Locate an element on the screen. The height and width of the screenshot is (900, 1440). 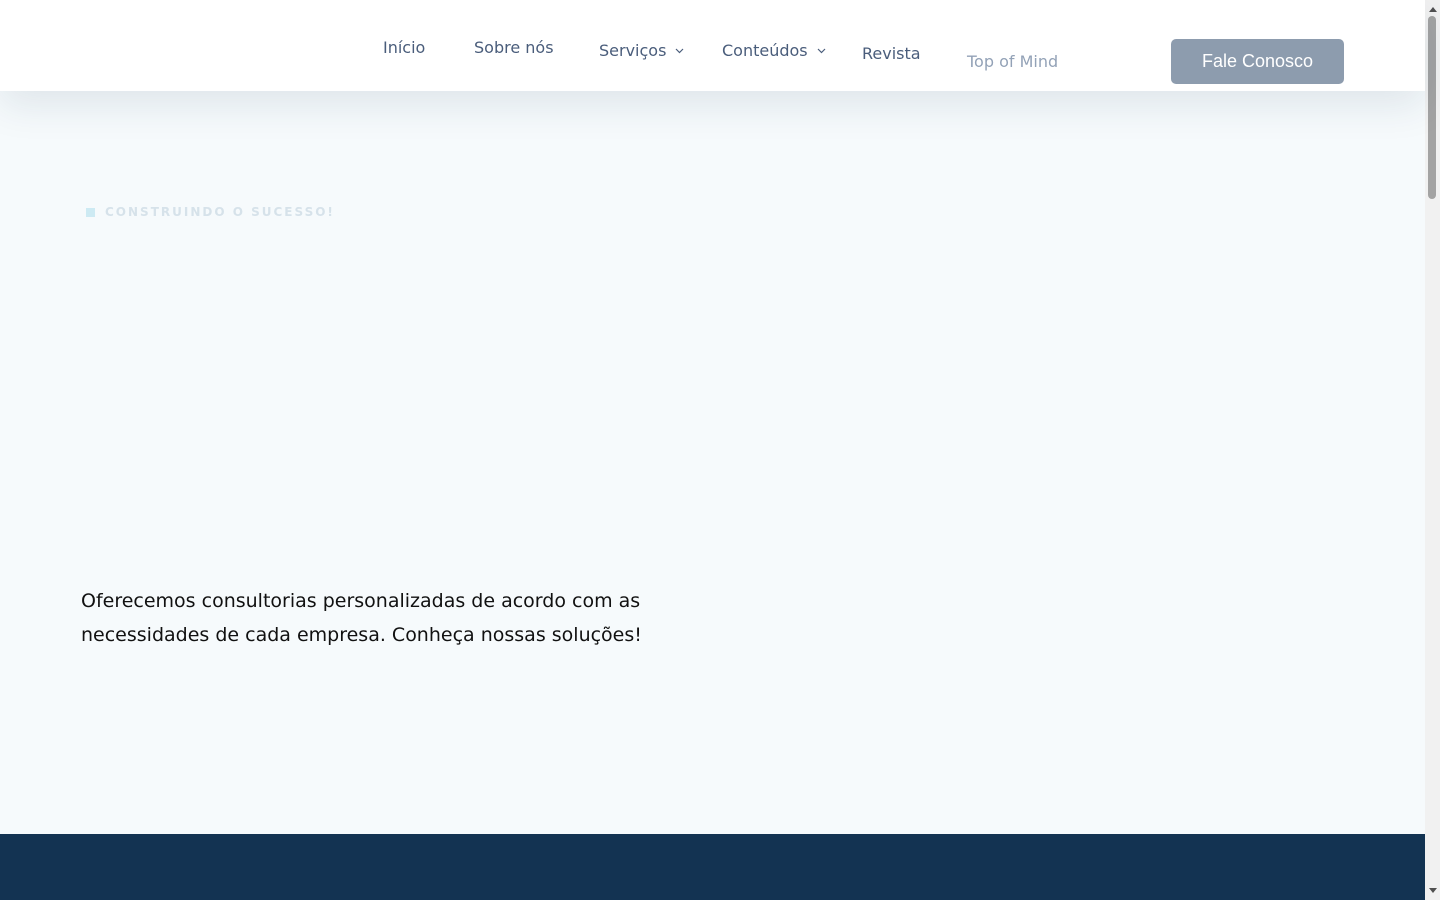
page-scrollbar is located at coordinates (1432, 450).